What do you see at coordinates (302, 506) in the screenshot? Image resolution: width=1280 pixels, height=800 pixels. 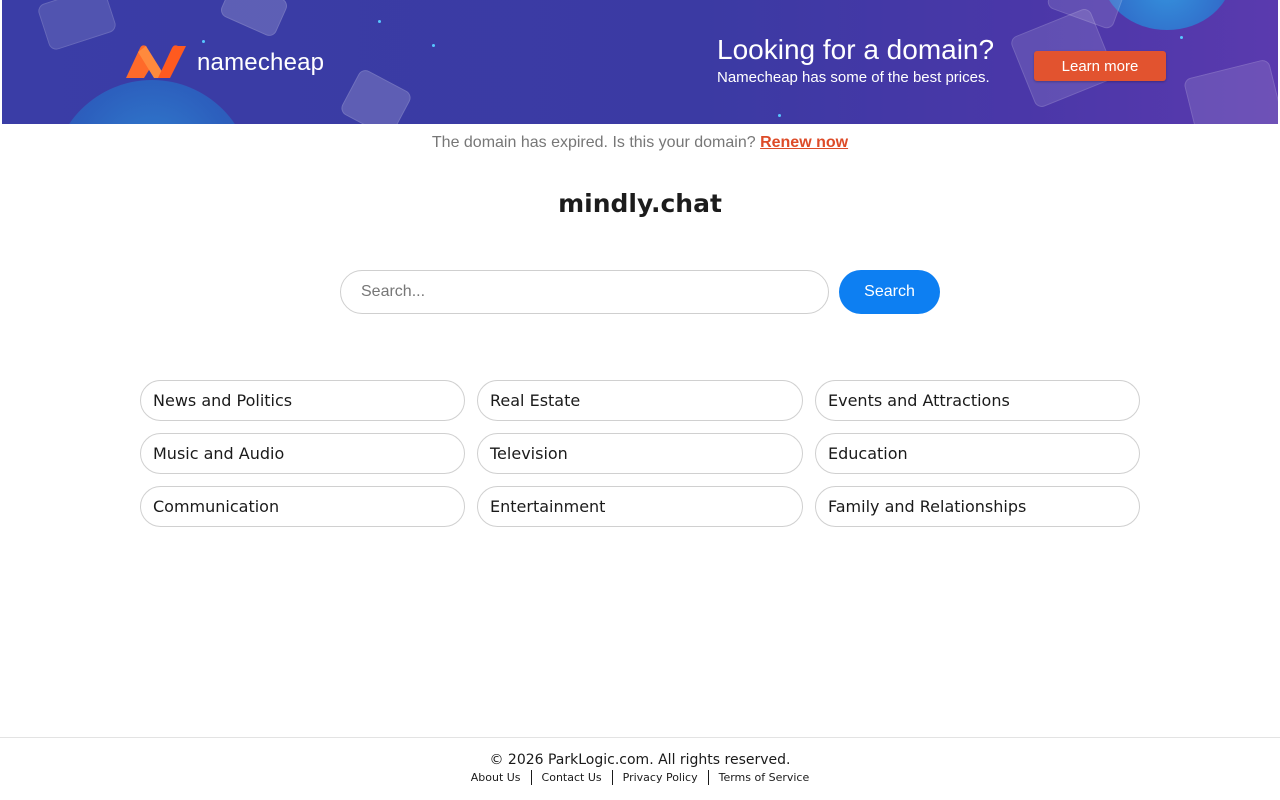 I see `category-link: Communication` at bounding box center [302, 506].